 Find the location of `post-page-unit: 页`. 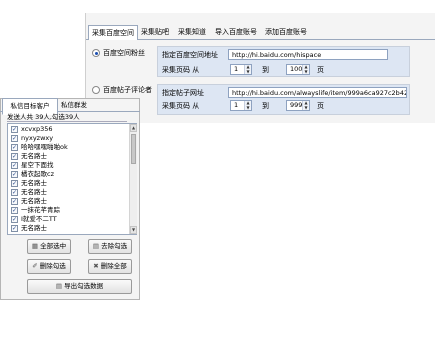

post-page-unit: 页 is located at coordinates (320, 106).